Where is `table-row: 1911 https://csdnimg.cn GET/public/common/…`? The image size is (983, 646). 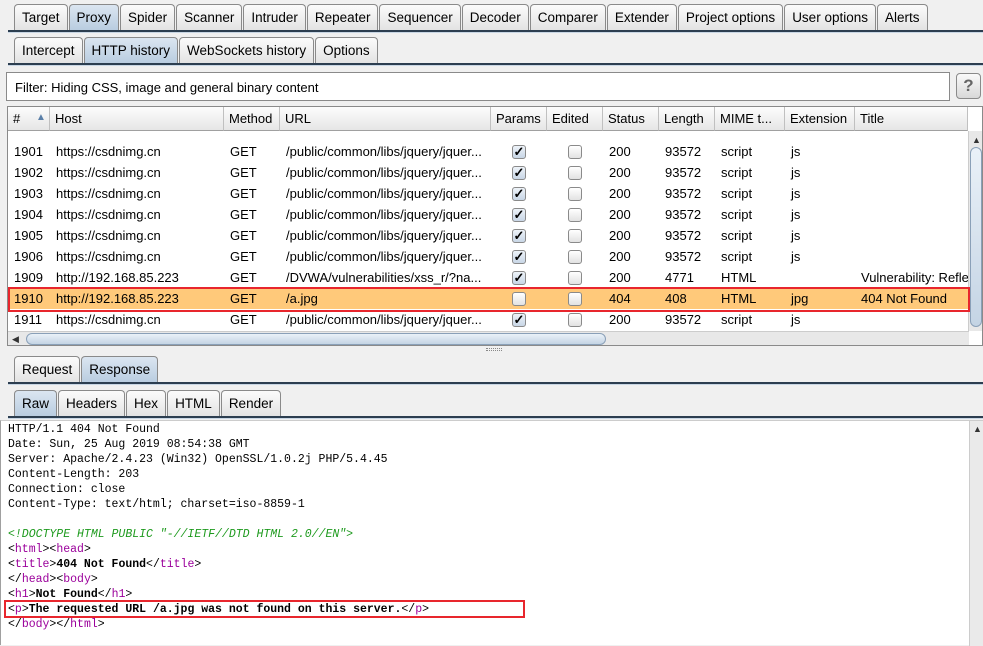 table-row: 1911 https://csdnimg.cn GET/public/common/… is located at coordinates (488, 319).